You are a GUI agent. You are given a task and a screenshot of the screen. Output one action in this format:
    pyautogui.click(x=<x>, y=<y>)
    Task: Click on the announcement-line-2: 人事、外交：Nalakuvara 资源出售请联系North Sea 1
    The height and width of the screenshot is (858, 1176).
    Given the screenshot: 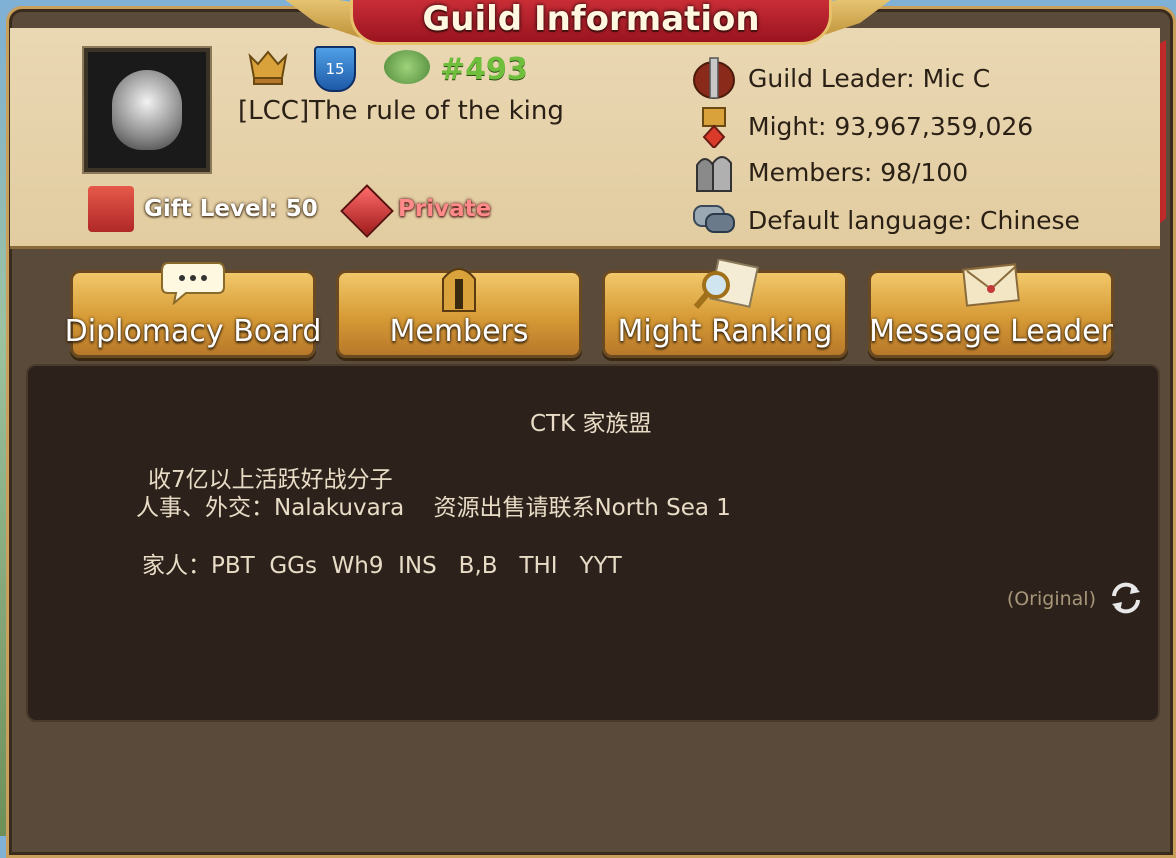 What is the action you would take?
    pyautogui.click(x=433, y=508)
    